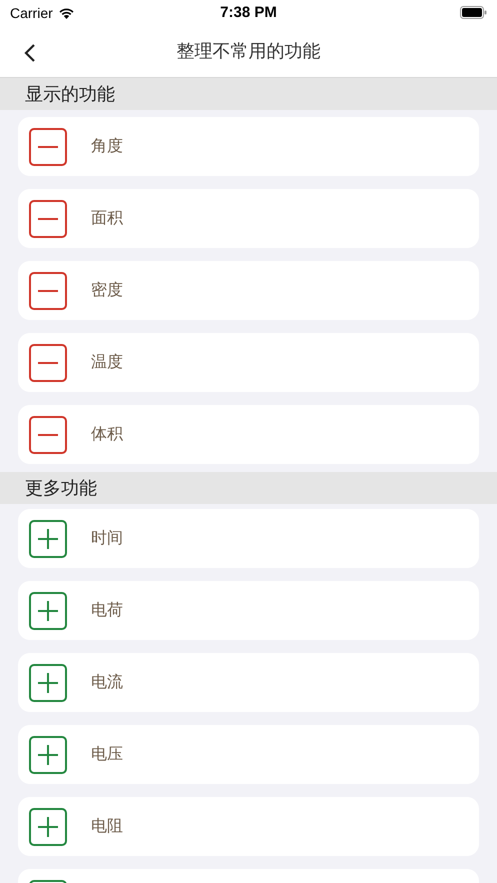 Image resolution: width=497 pixels, height=883 pixels. I want to click on feature-row: 角度, so click(248, 146).